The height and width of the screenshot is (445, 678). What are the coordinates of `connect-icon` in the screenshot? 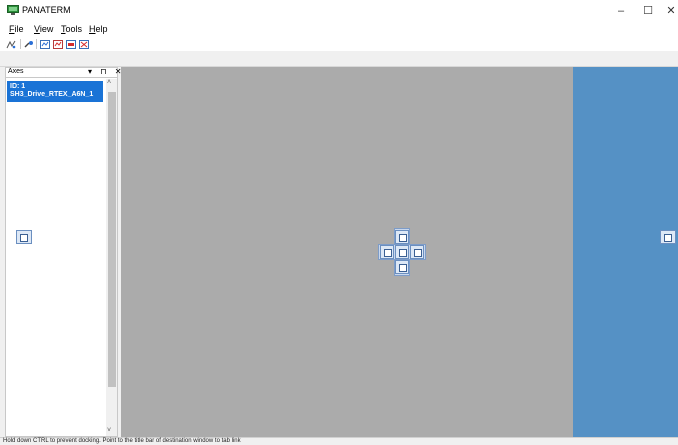 It's located at (11, 44).